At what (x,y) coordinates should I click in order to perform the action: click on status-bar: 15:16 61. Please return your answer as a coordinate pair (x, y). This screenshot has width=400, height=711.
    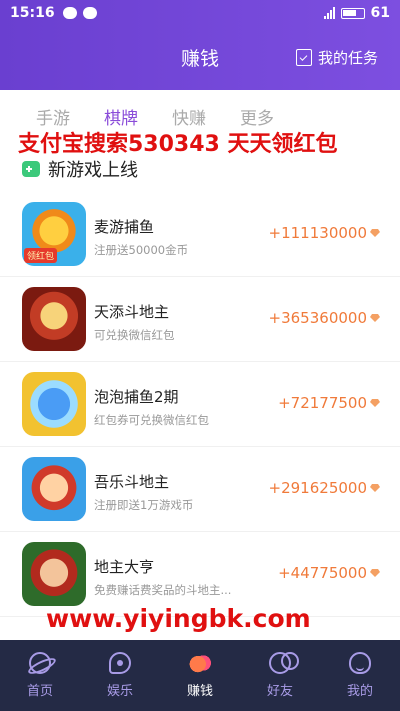
    Looking at the image, I should click on (200, 13).